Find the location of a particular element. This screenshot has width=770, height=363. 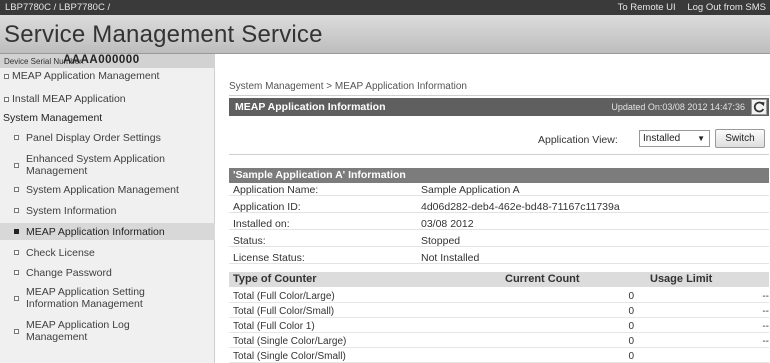

sidebar-item-meap-app-management: MEAP Application Management is located at coordinates (107, 76).